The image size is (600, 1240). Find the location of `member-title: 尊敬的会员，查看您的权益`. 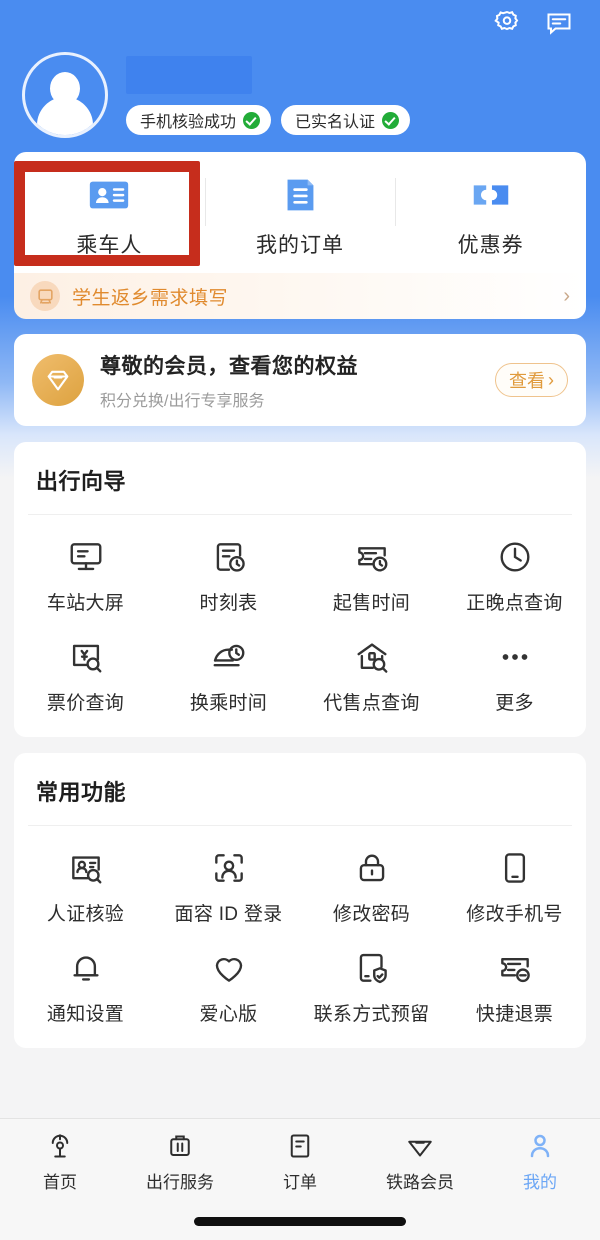

member-title: 尊敬的会员，查看您的权益 is located at coordinates (229, 366).